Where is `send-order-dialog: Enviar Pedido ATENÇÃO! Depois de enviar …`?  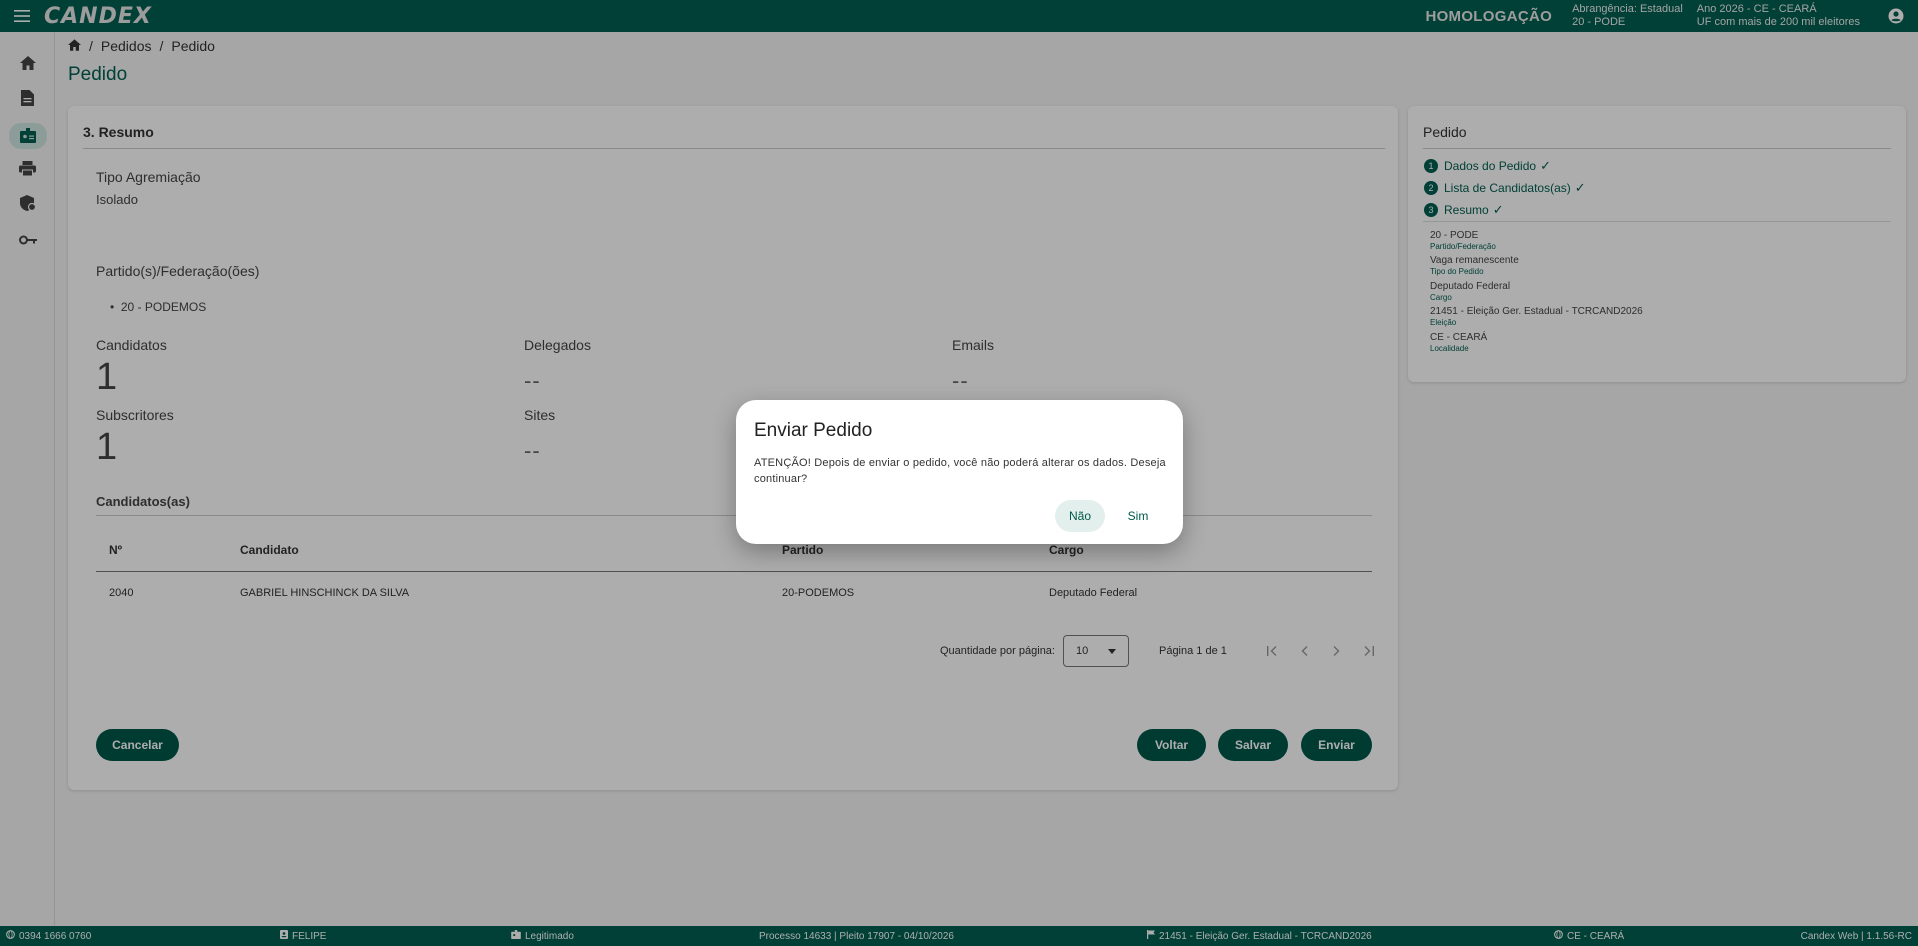
send-order-dialog: Enviar Pedido ATENÇÃO! Depois de enviar … is located at coordinates (959, 472).